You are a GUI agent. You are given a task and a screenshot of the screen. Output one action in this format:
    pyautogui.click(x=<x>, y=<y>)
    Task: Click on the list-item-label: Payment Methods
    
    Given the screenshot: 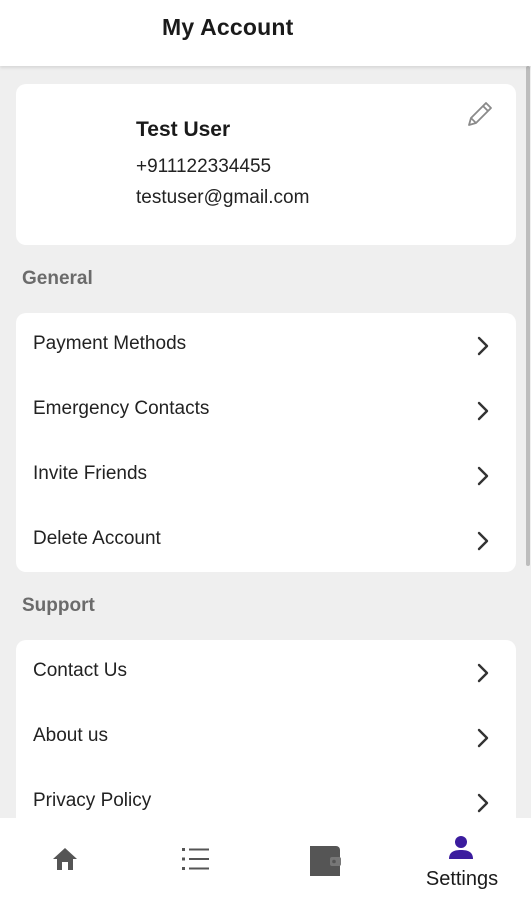 What is the action you would take?
    pyautogui.click(x=110, y=343)
    